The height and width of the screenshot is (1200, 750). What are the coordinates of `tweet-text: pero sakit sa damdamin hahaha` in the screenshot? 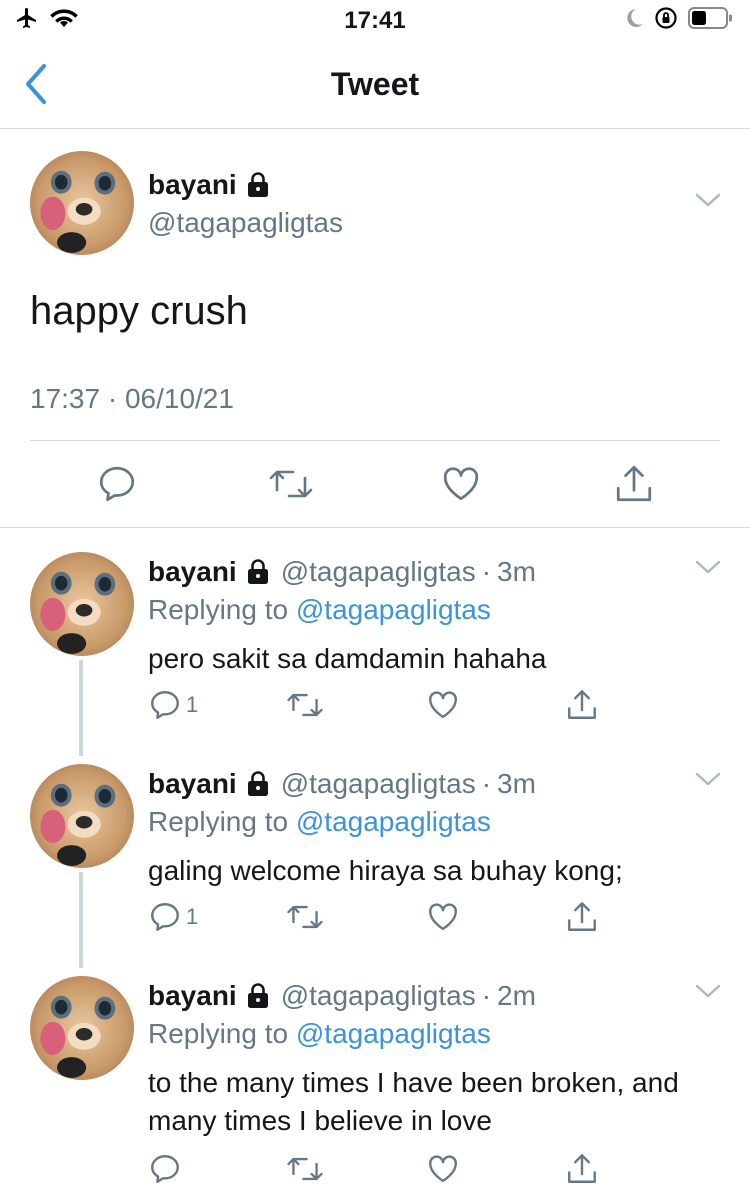 It's located at (347, 658).